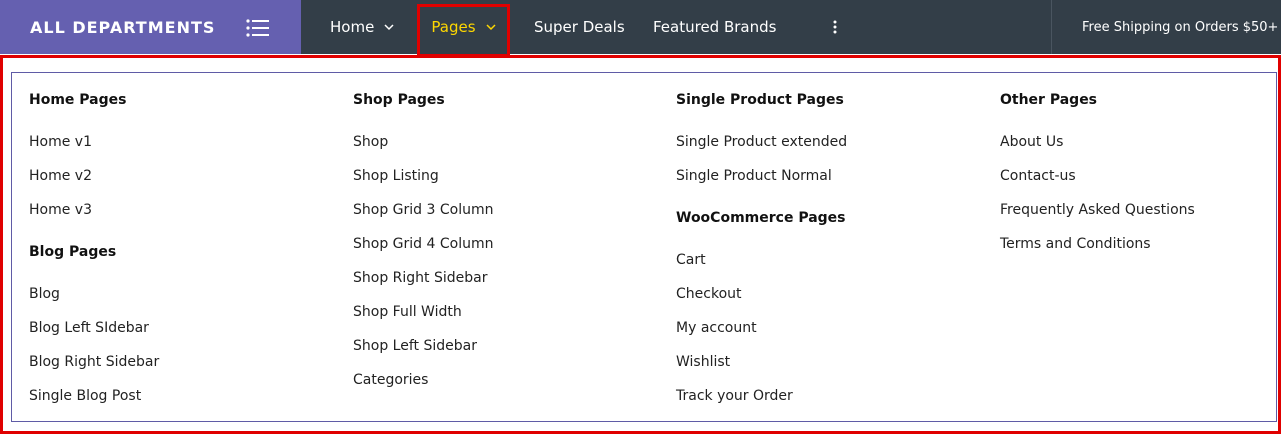  What do you see at coordinates (89, 328) in the screenshot?
I see `menu-link: Blog Left SIdebar` at bounding box center [89, 328].